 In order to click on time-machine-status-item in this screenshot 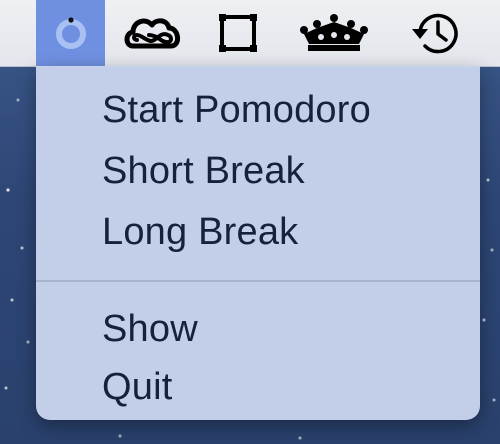, I will do `click(436, 33)`.